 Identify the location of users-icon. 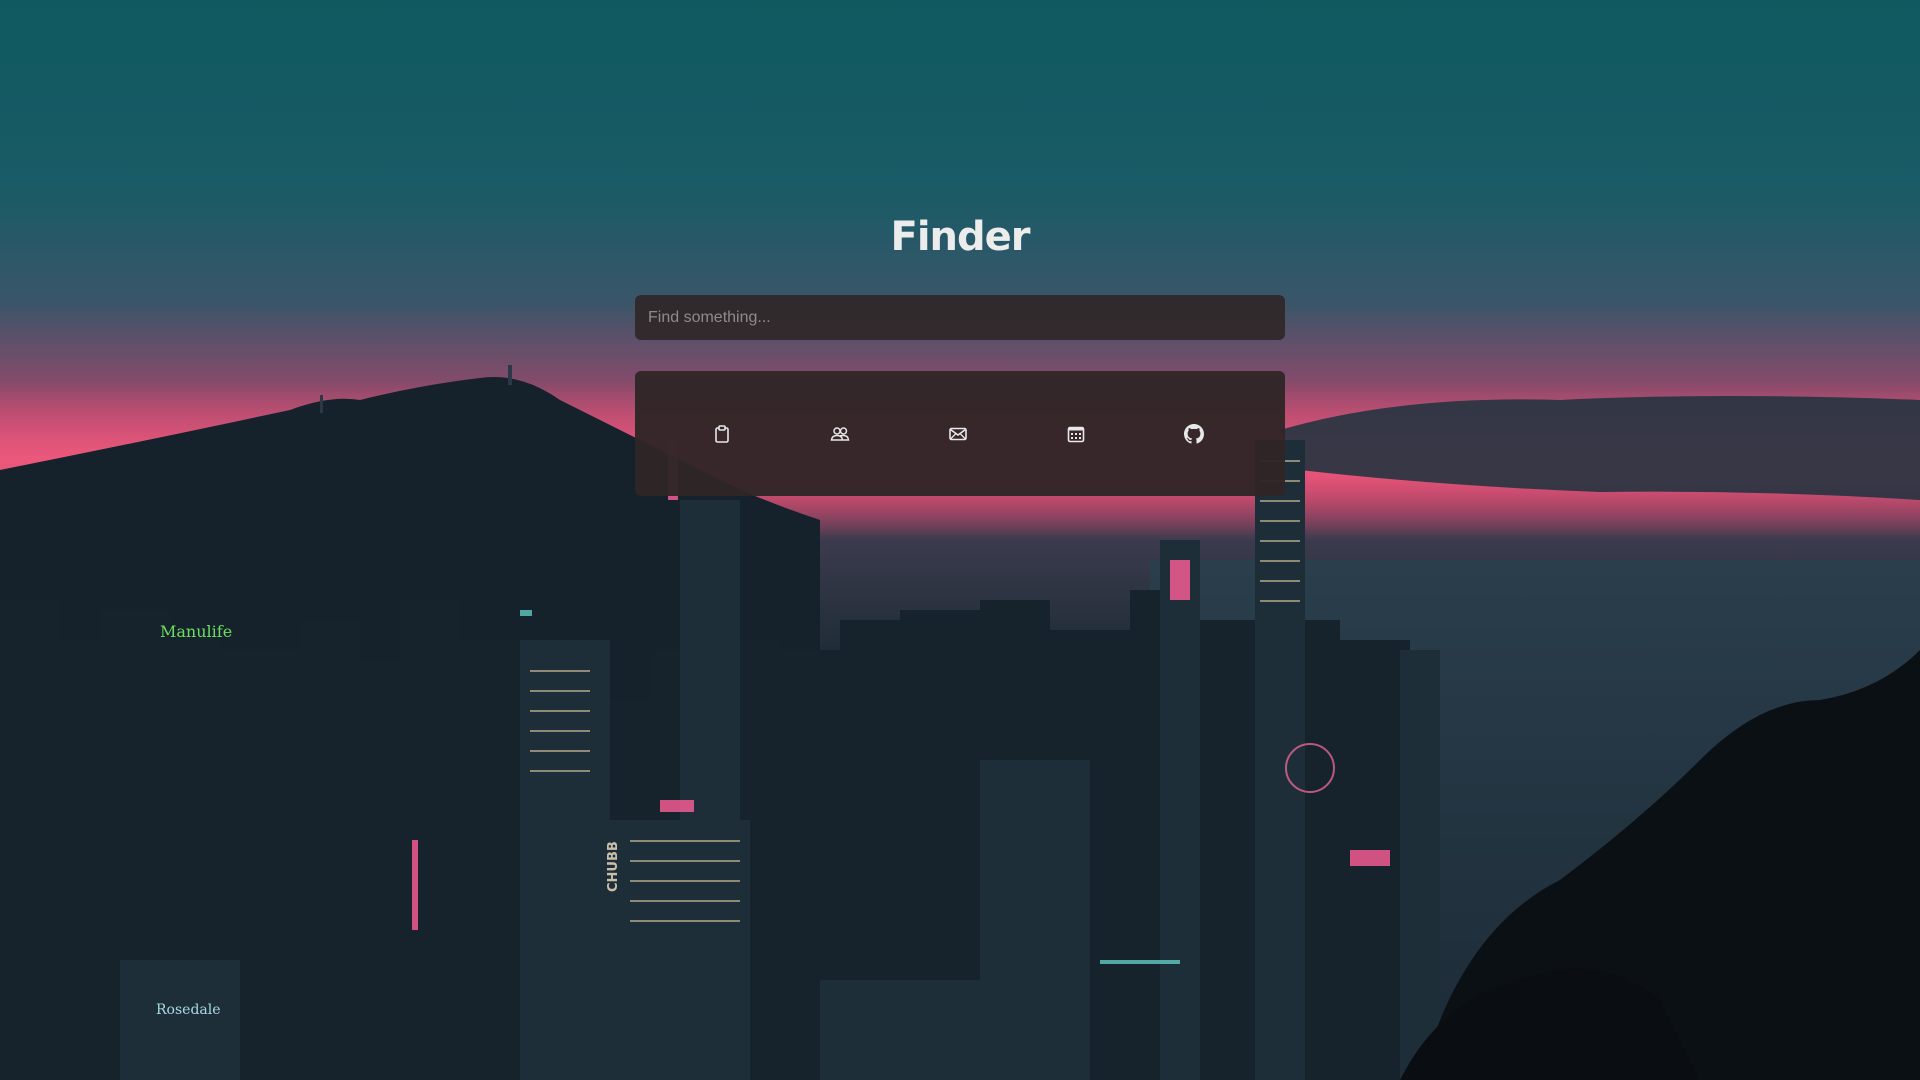
(840, 434).